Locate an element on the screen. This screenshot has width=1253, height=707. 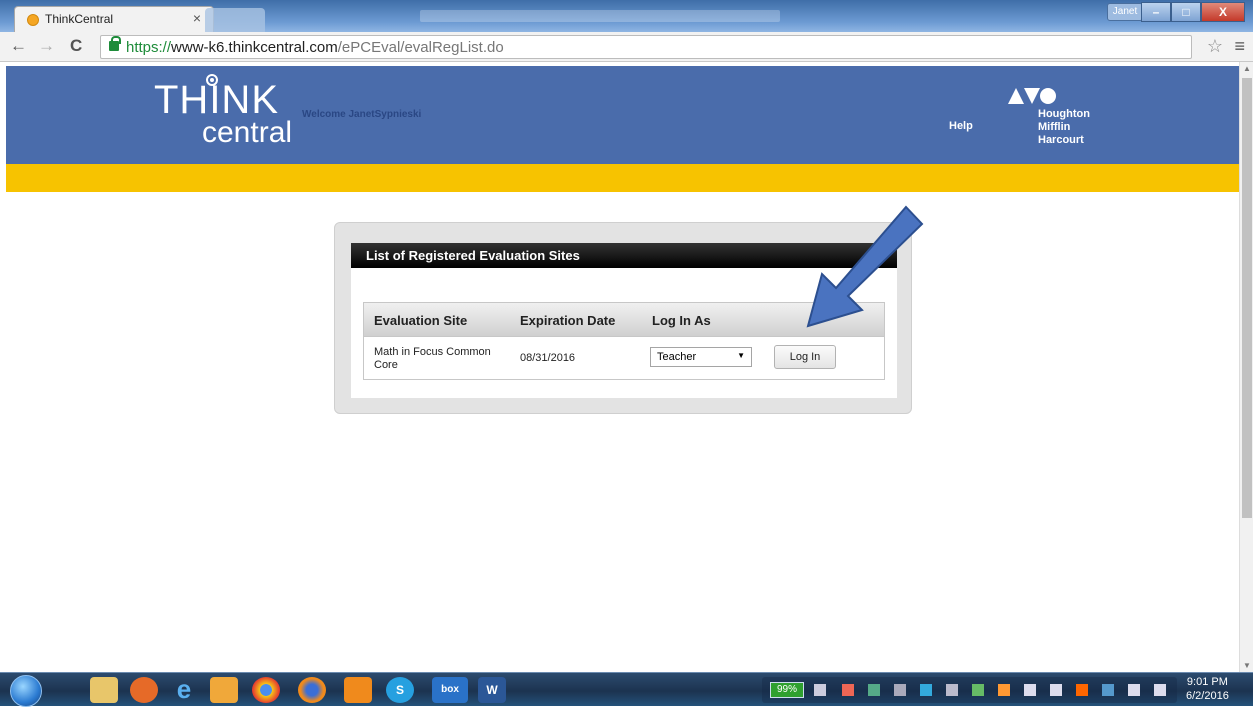
system-tray: 99% is located at coordinates (969, 690).